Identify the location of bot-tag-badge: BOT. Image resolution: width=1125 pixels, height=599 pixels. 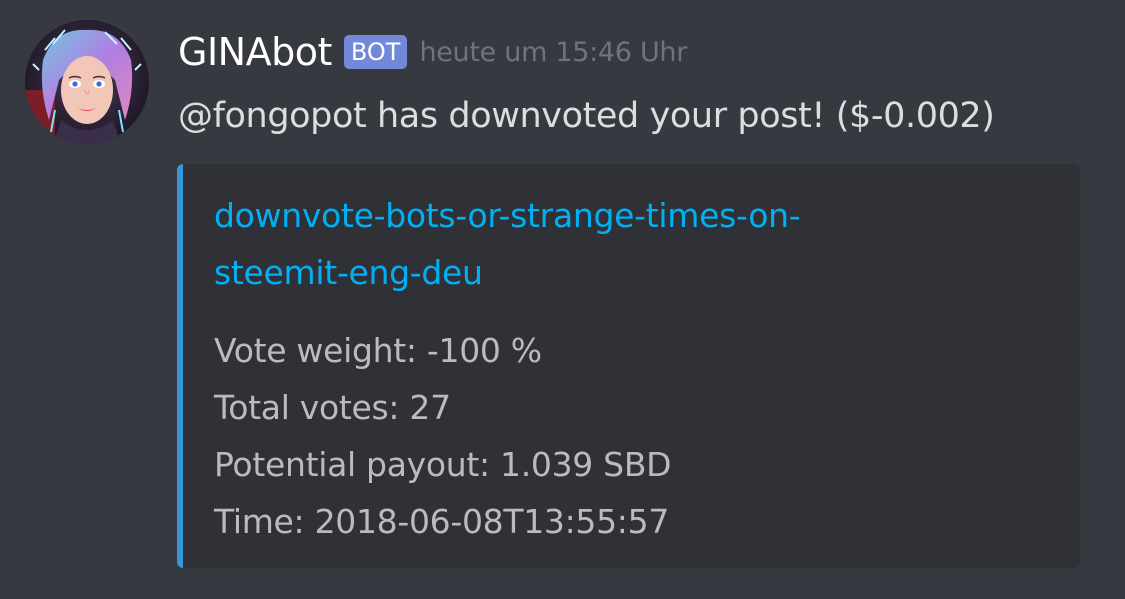
(375, 52).